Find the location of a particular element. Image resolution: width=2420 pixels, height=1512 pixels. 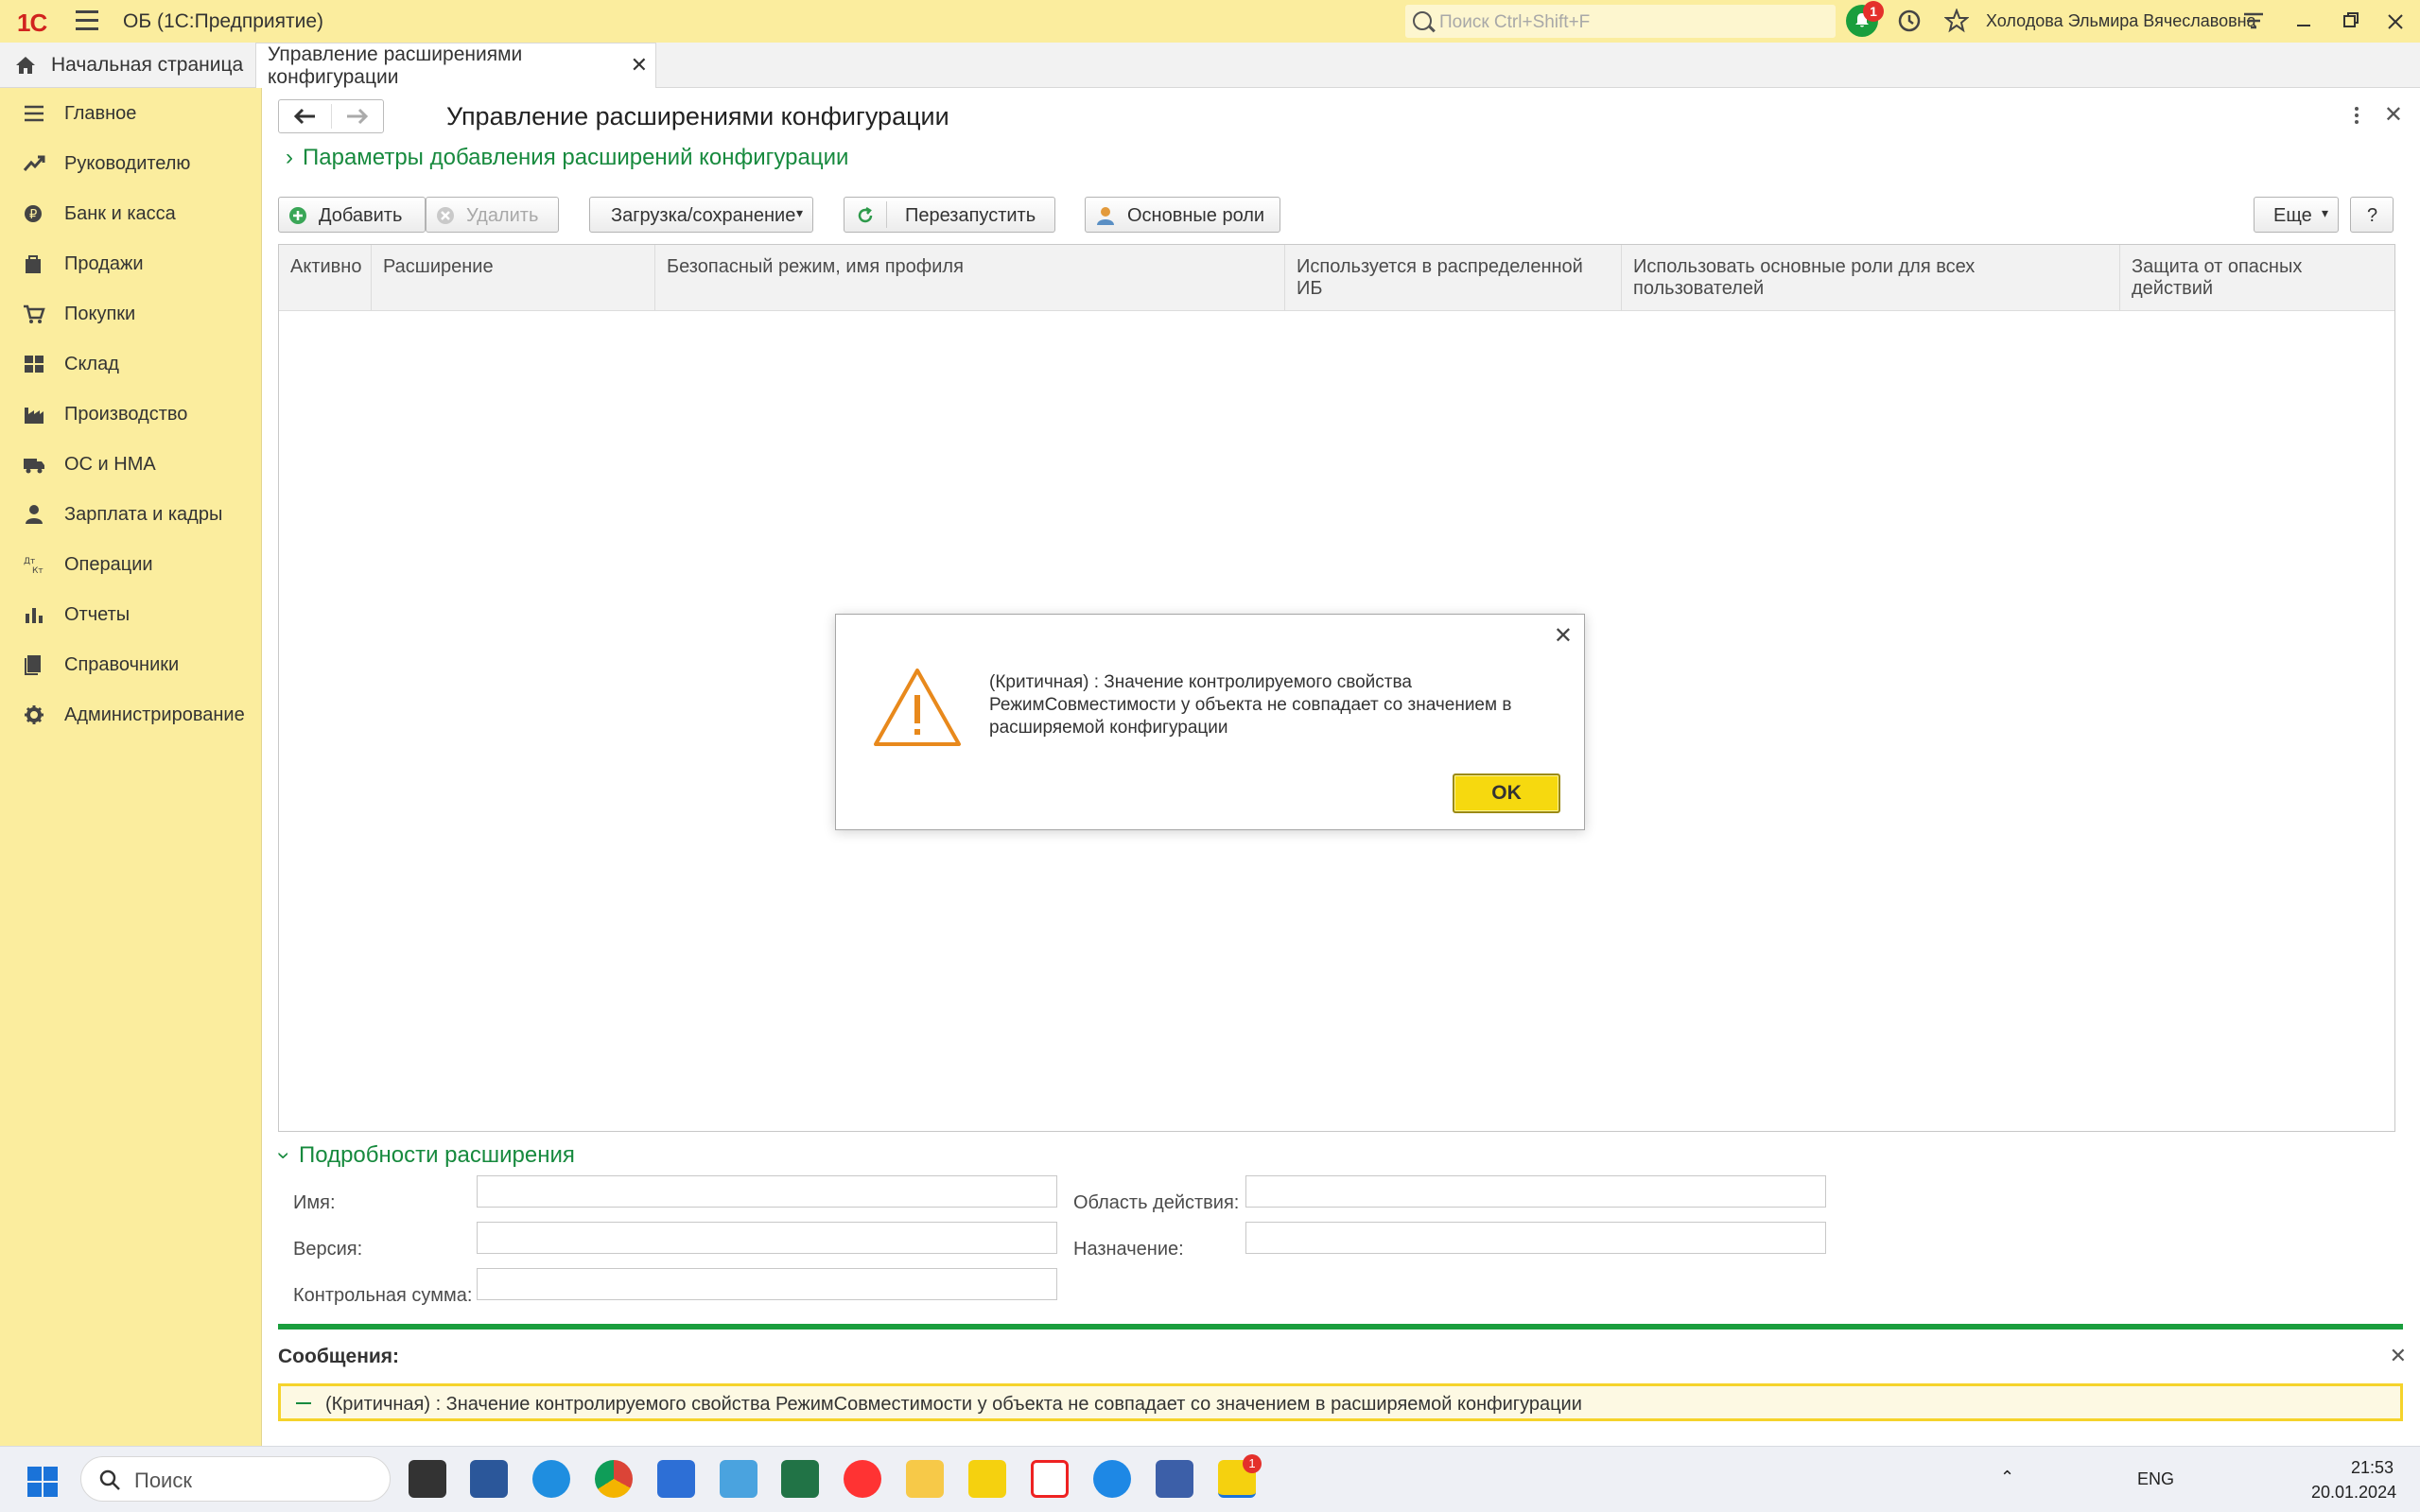

column-header-unsafe-protection: Защита от опасных действий is located at coordinates (2257, 278).